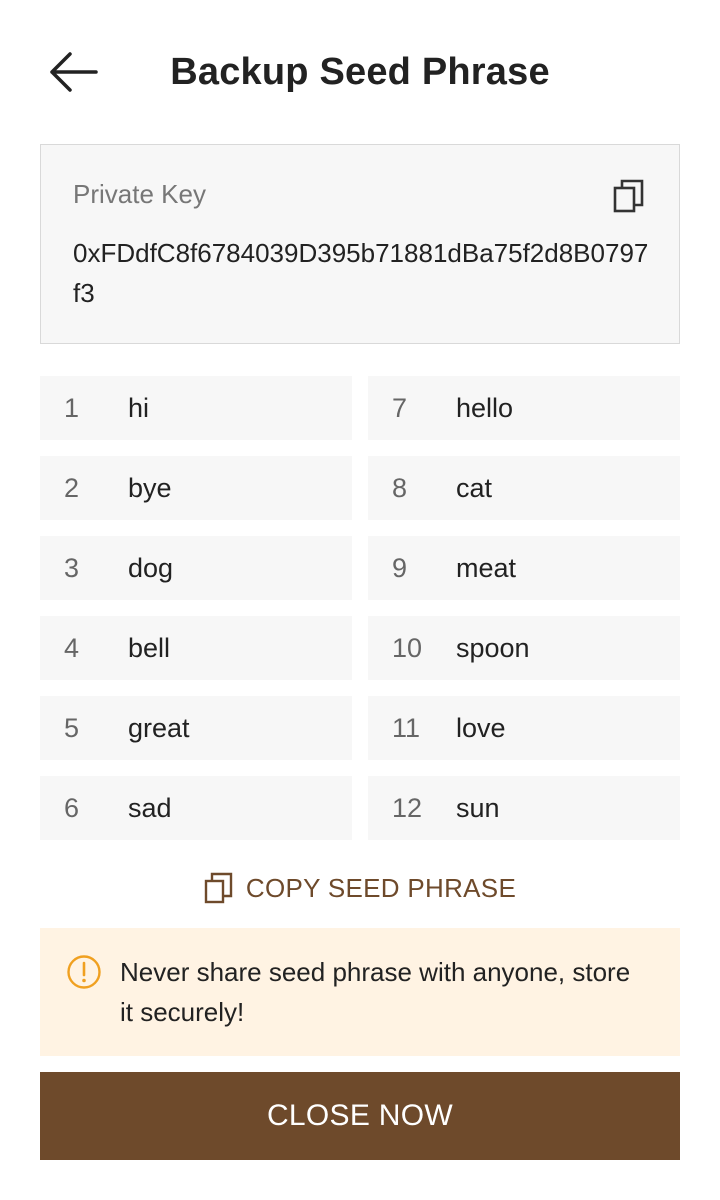  Describe the element at coordinates (400, 407) in the screenshot. I see `seed-word-number: 7` at that location.